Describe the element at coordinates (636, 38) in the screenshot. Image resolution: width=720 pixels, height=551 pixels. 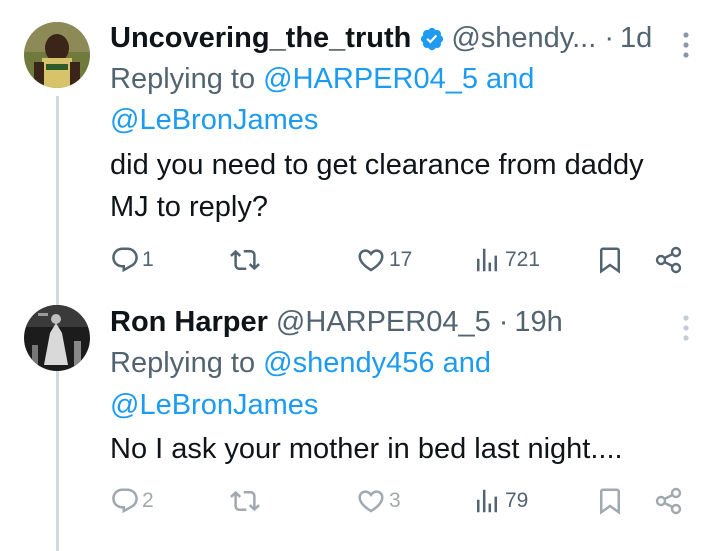
I see `timestamp: 1d` at that location.